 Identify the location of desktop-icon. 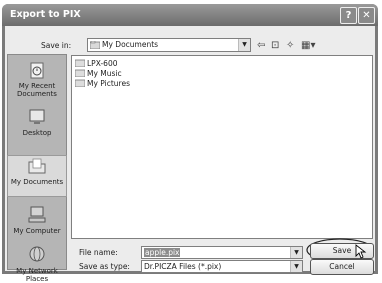
(37, 116).